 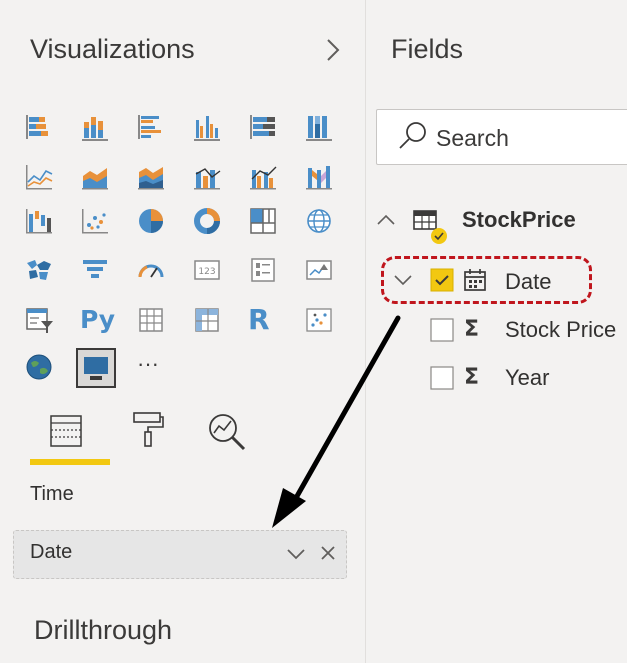 What do you see at coordinates (112, 49) in the screenshot?
I see `visualizations-title: Visualizations` at bounding box center [112, 49].